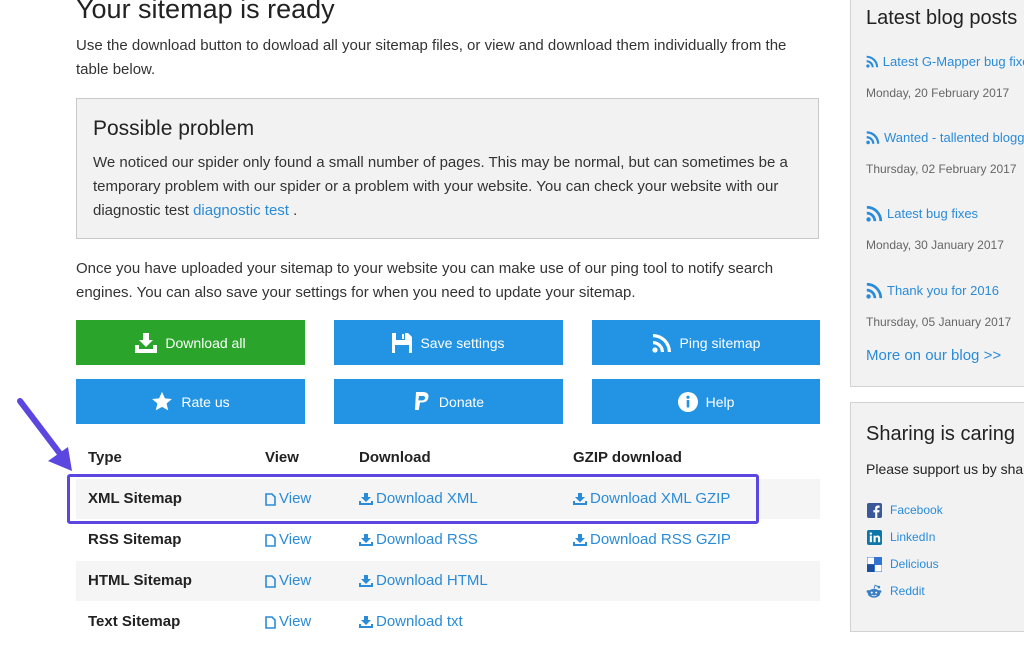  What do you see at coordinates (162, 402) in the screenshot?
I see `star-icon` at bounding box center [162, 402].